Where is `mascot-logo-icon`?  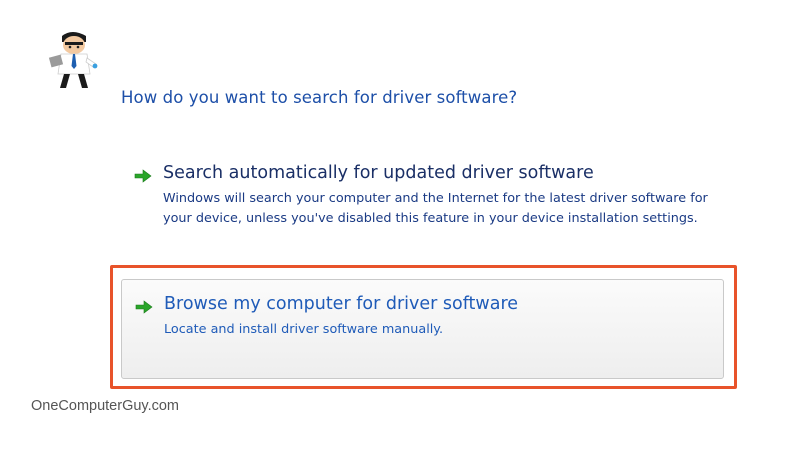
mascot-logo-icon is located at coordinates (74, 60).